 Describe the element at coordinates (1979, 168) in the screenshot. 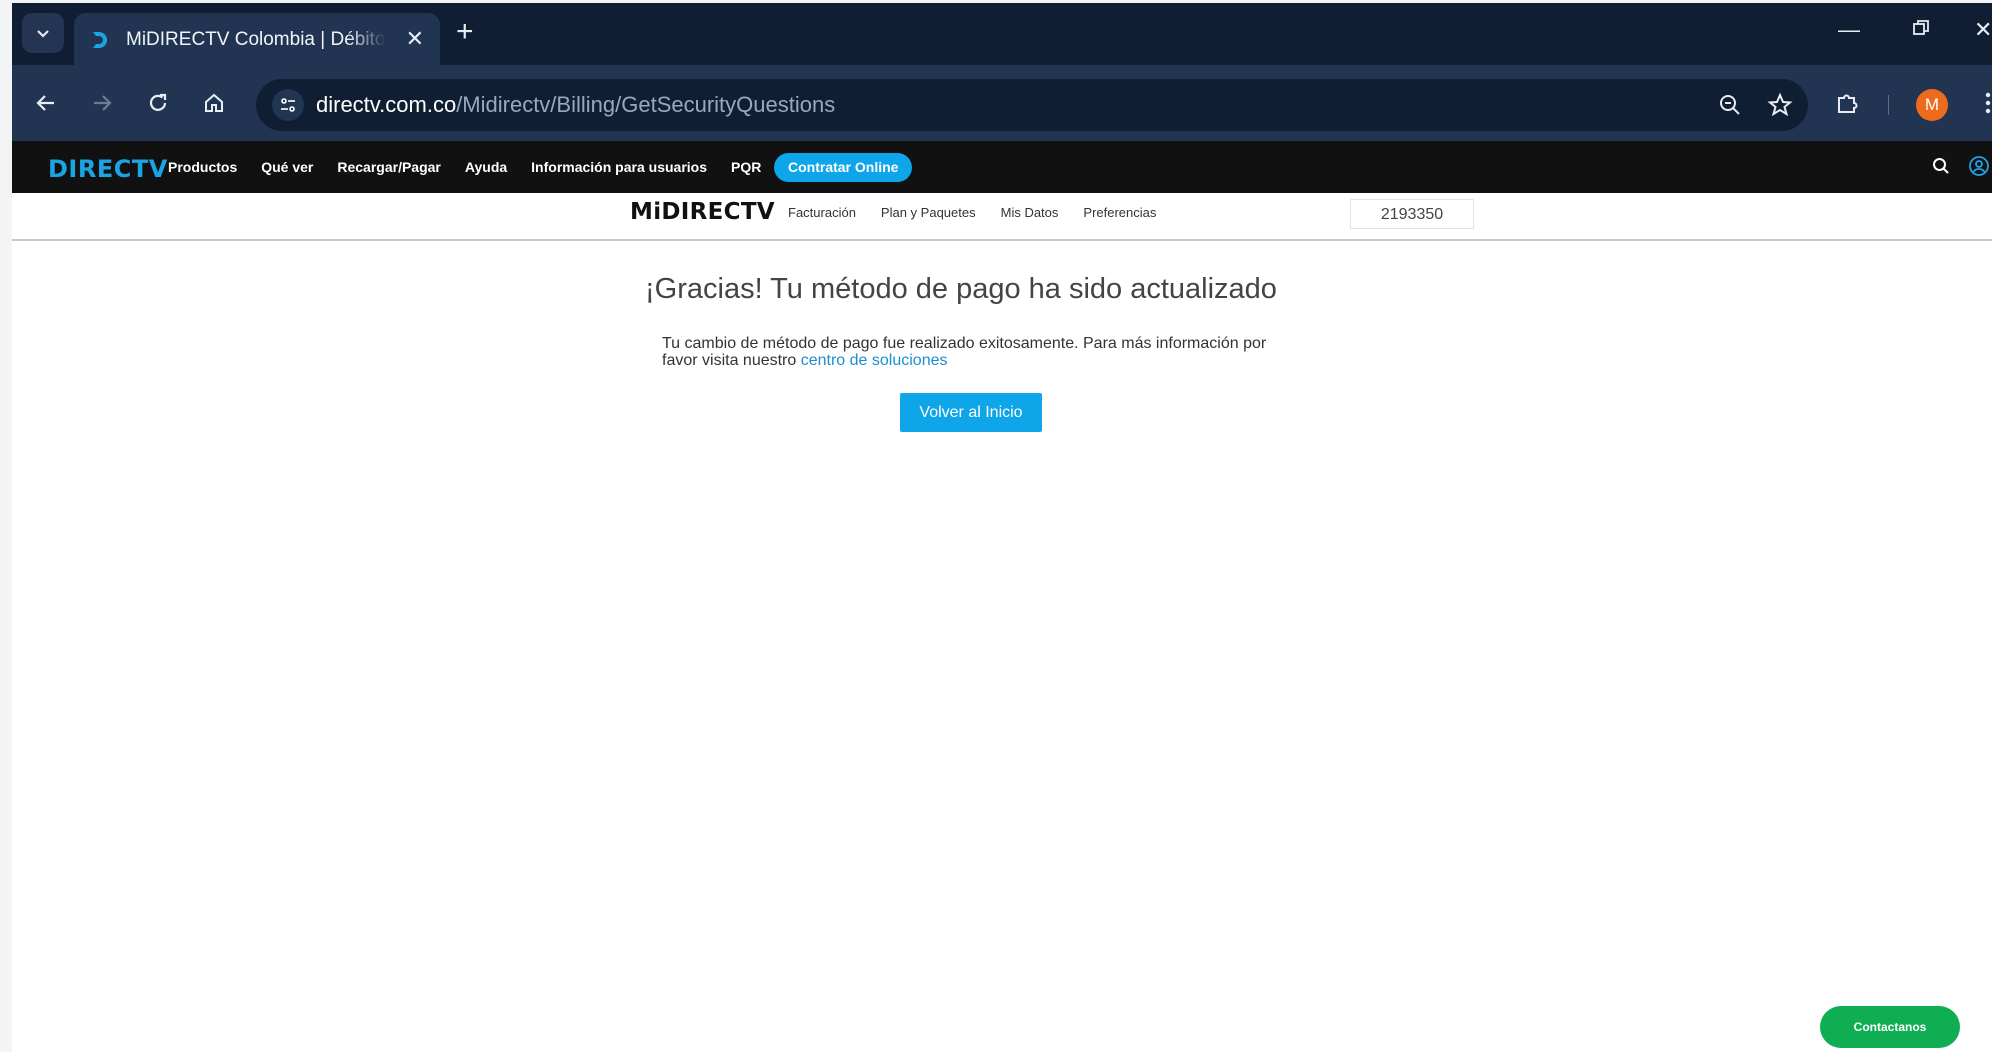

I see `user-account-icon` at that location.